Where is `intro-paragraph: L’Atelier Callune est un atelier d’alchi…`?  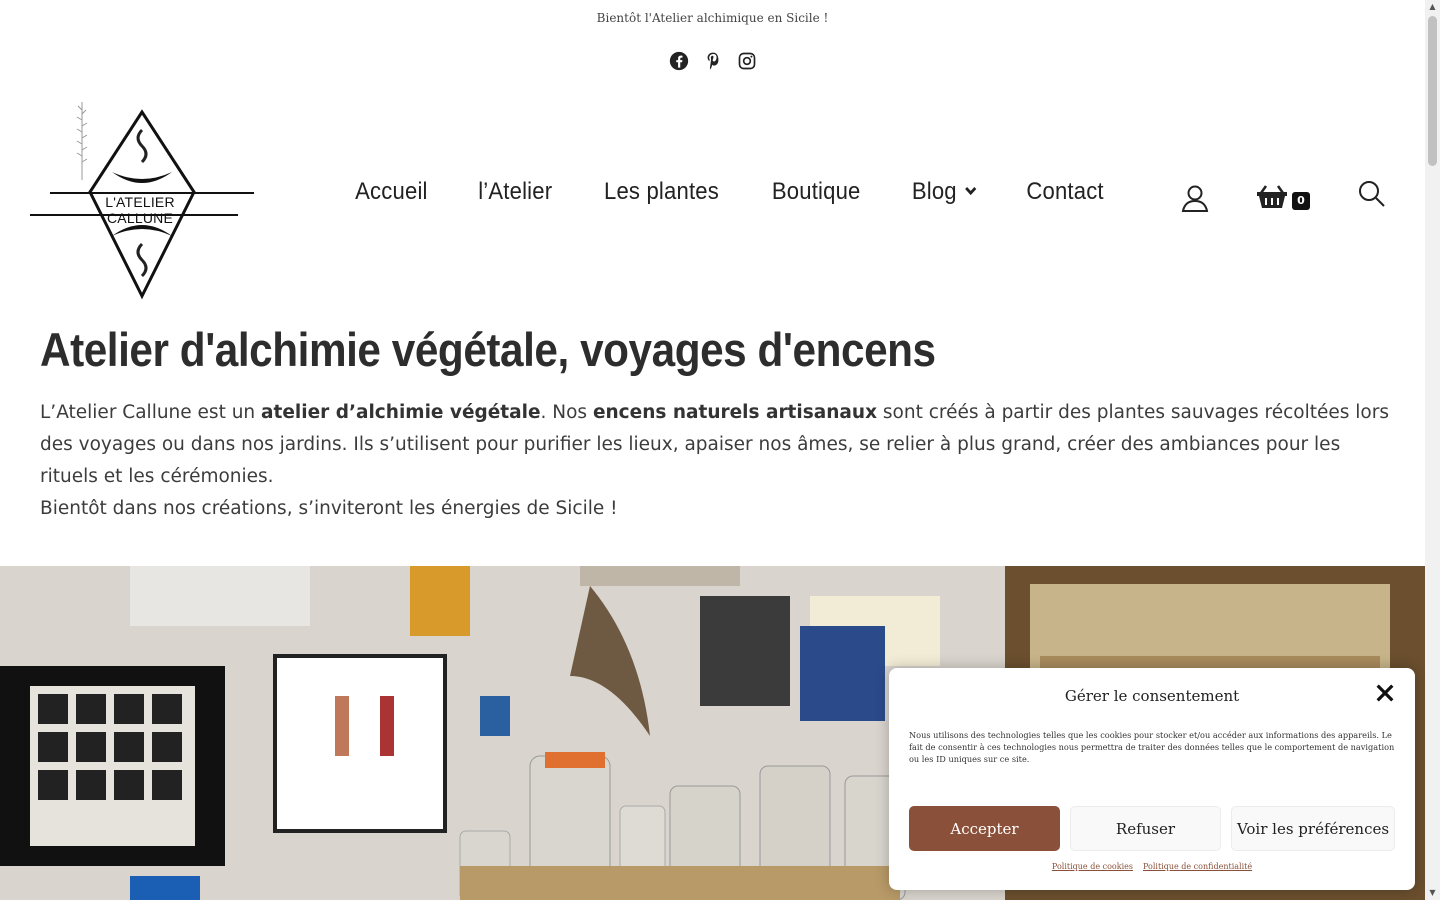
intro-paragraph: L’Atelier Callune est un atelier d’alchi… is located at coordinates (720, 445).